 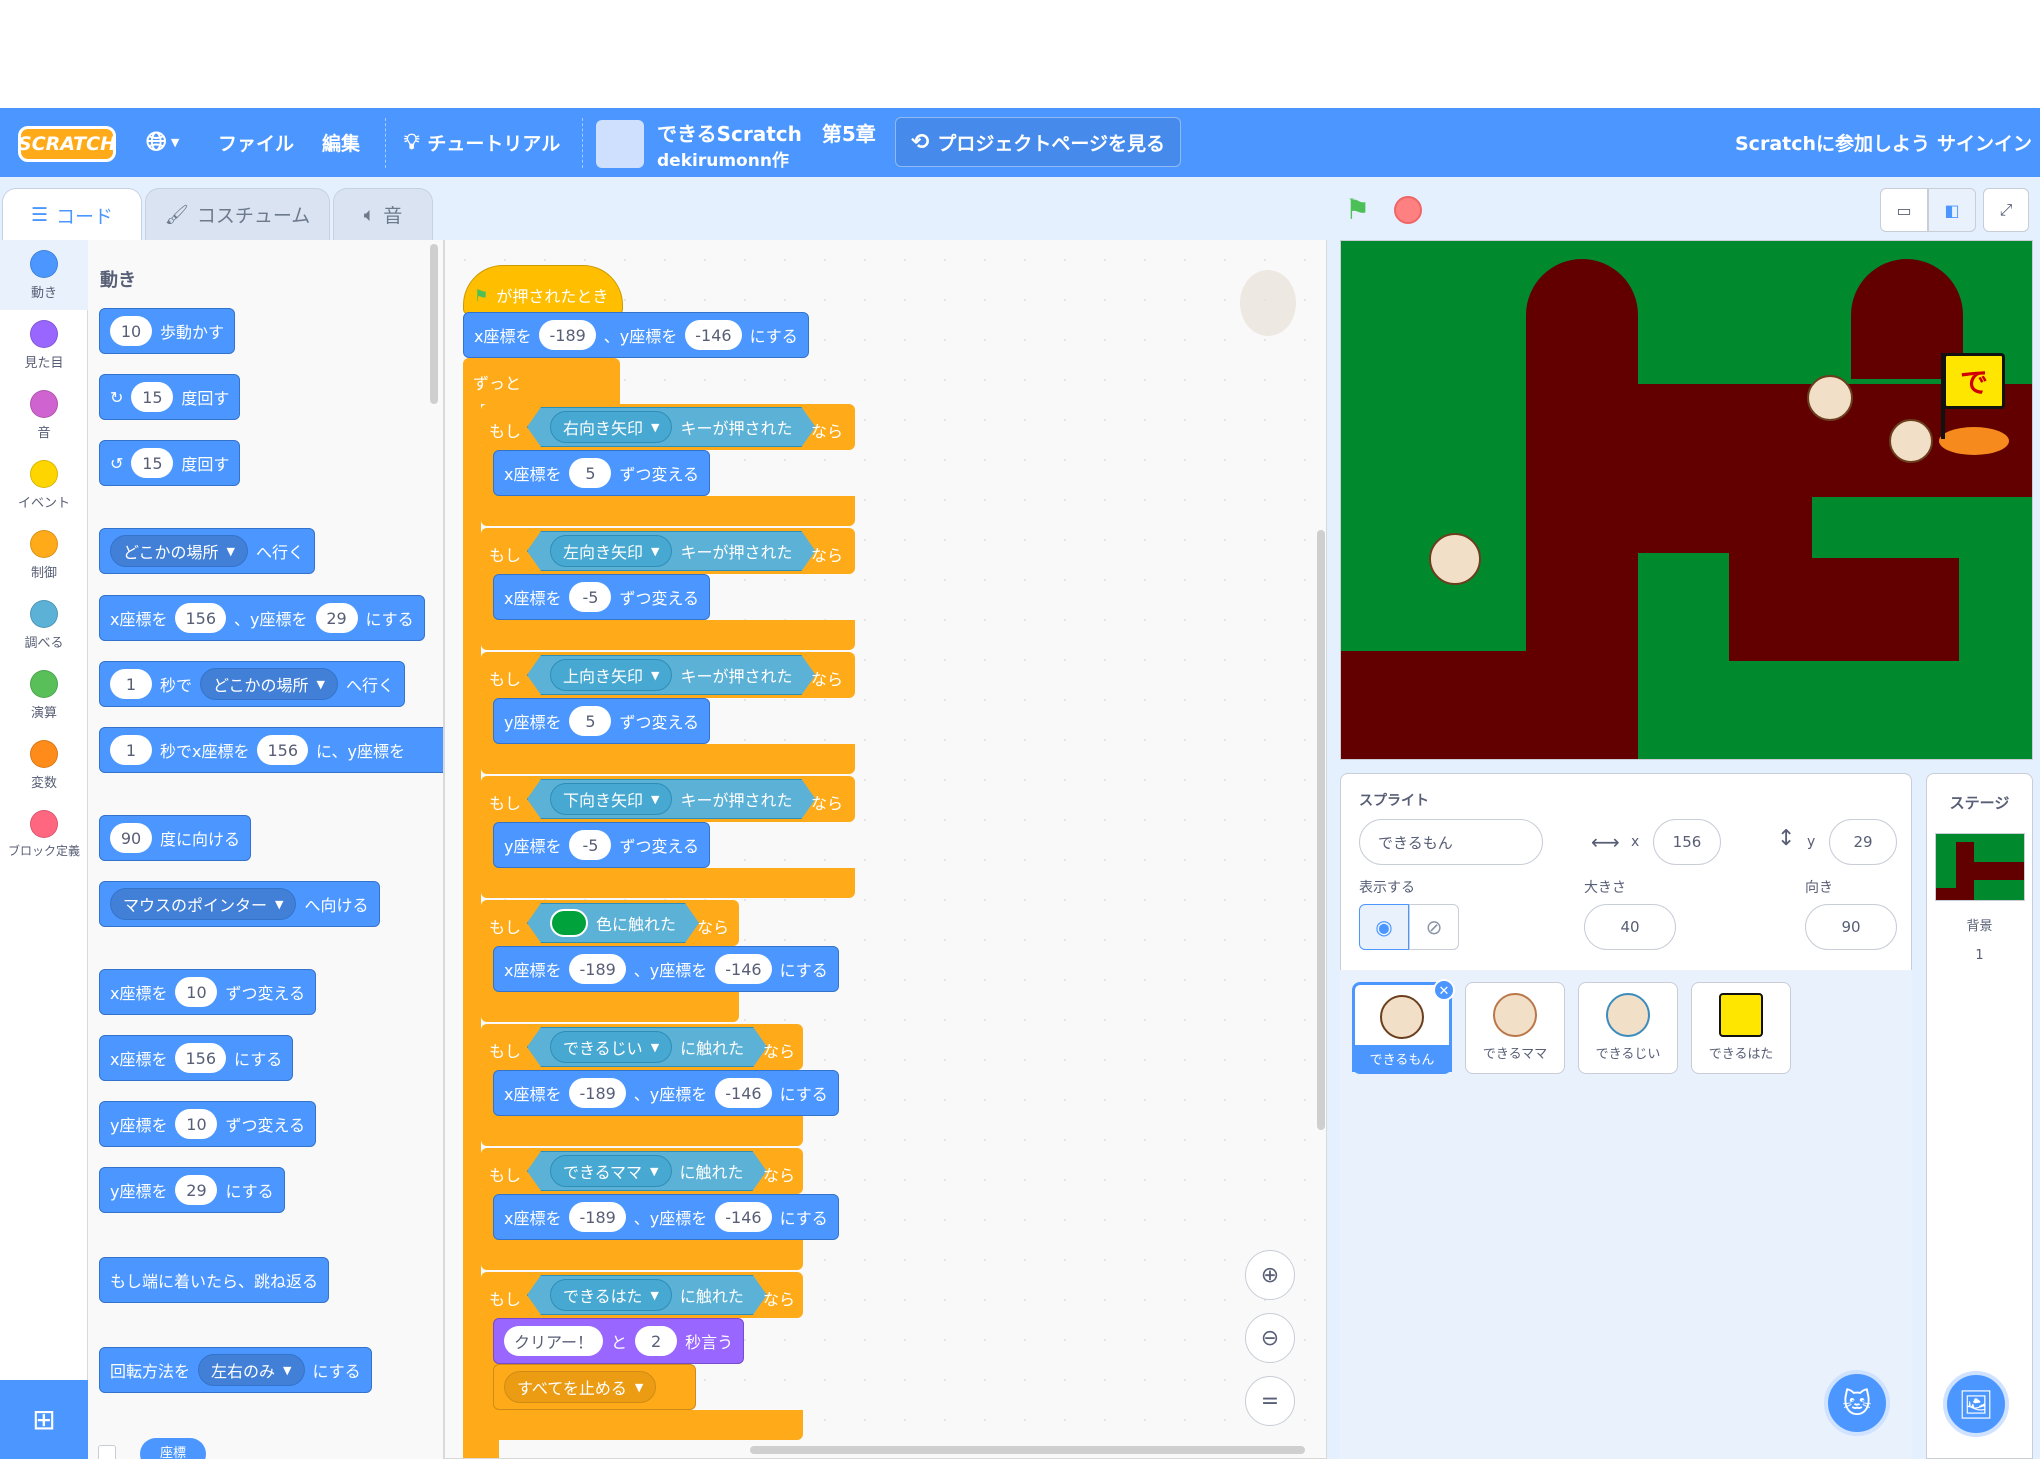 What do you see at coordinates (167, 331) in the screenshot?
I see `move-steps-block: 10 歩動かす` at bounding box center [167, 331].